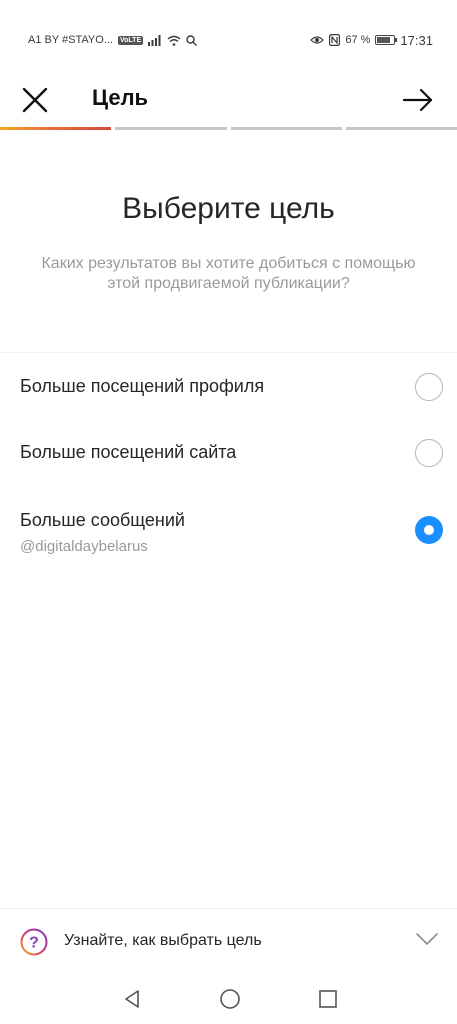 Image resolution: width=457 pixels, height=1024 pixels. What do you see at coordinates (154, 40) in the screenshot?
I see `signal-icon` at bounding box center [154, 40].